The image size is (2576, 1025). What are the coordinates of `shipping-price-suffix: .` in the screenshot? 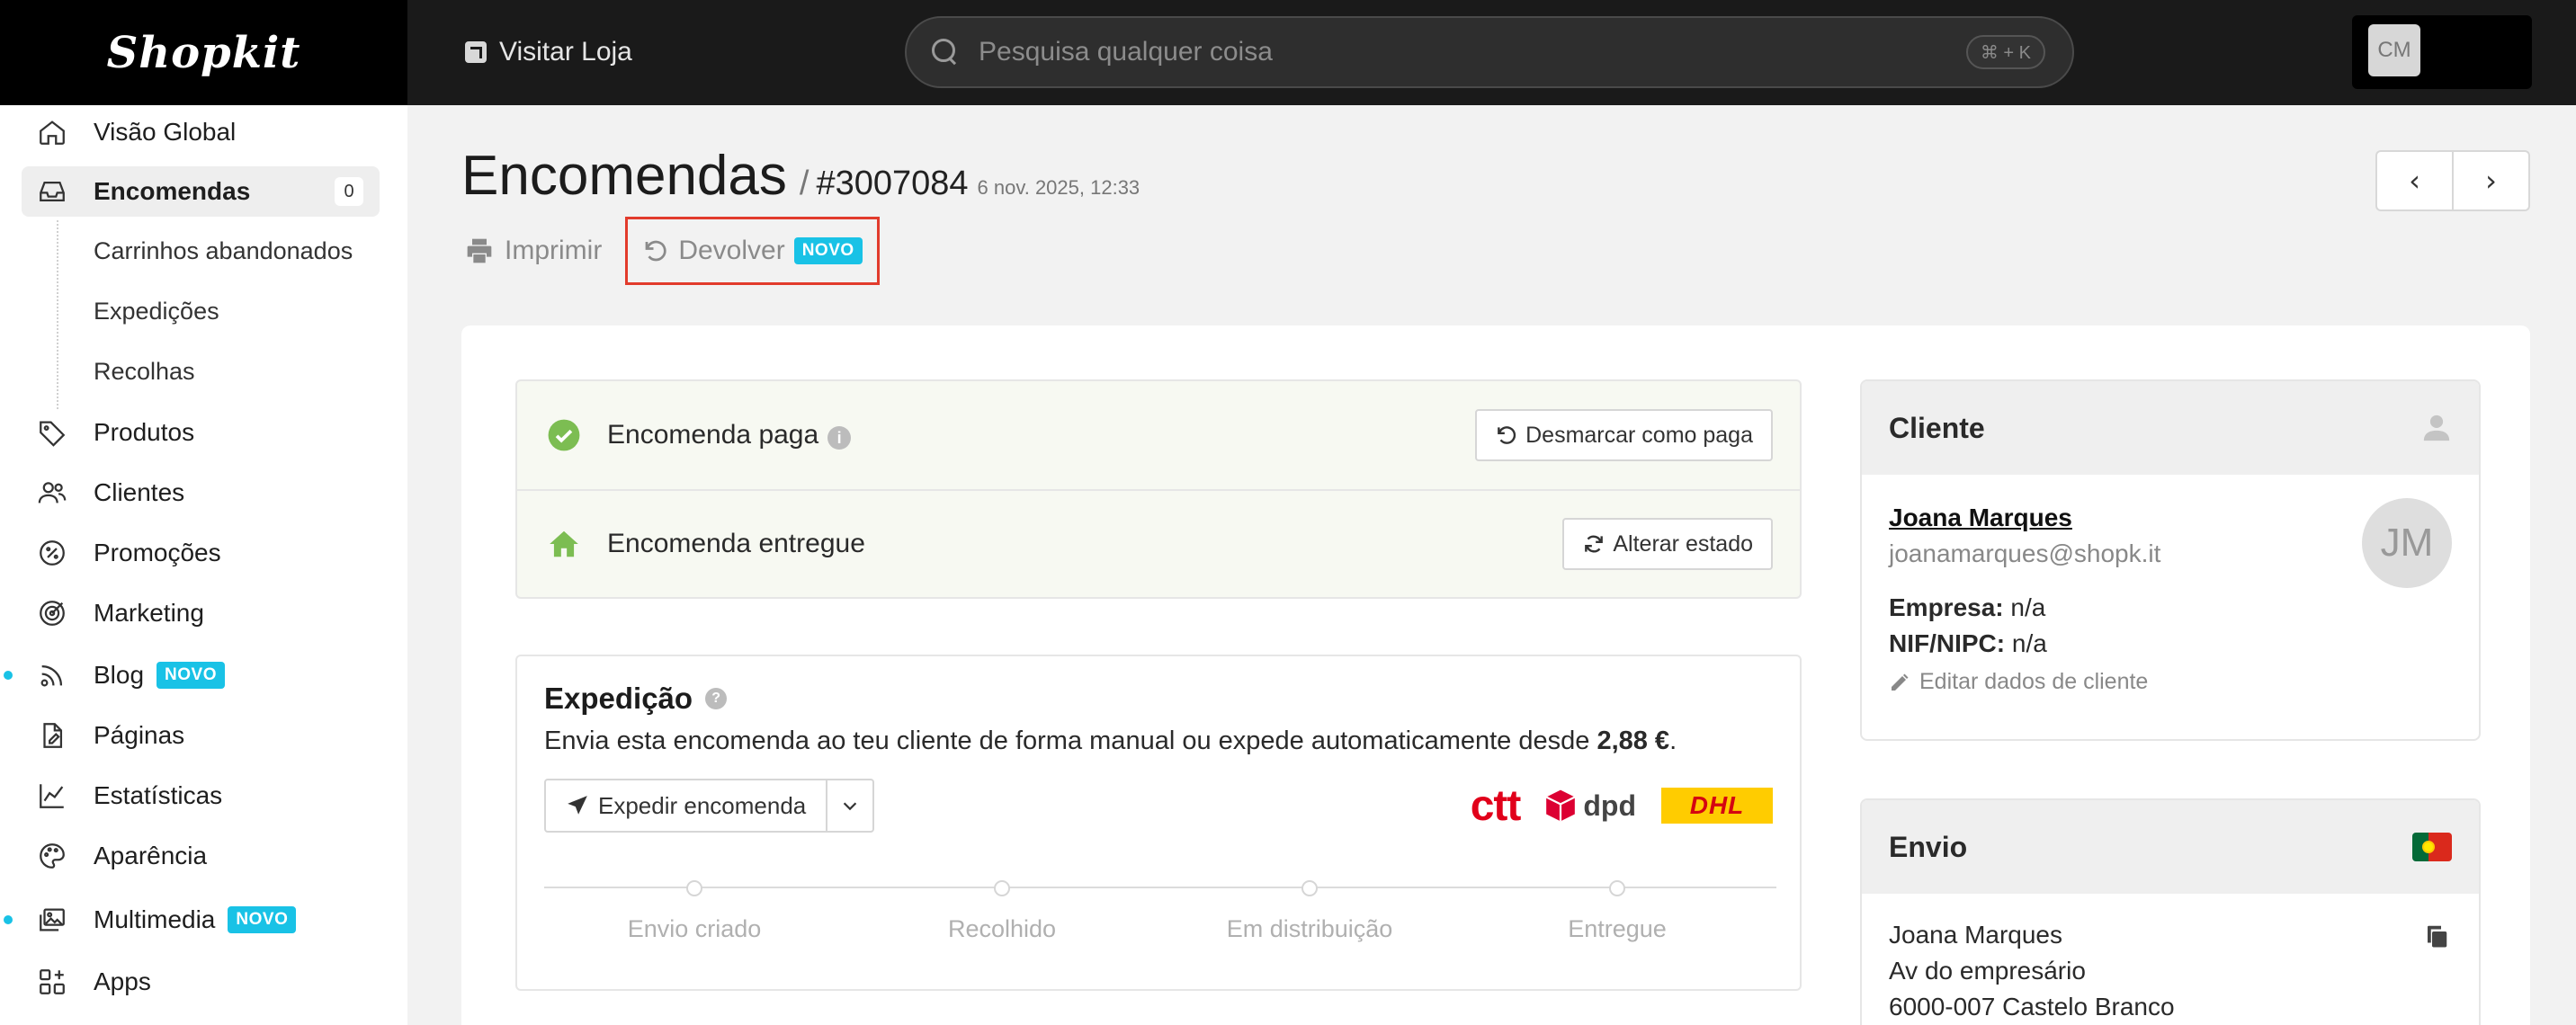 It's located at (1673, 740).